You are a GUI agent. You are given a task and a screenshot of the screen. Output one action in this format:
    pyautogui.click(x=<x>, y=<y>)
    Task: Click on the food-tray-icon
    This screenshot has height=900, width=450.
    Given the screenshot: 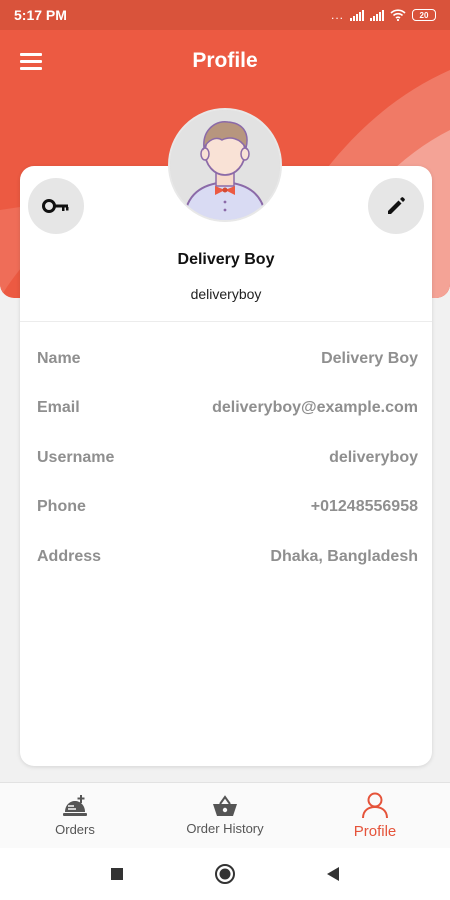 What is the action you would take?
    pyautogui.click(x=75, y=805)
    